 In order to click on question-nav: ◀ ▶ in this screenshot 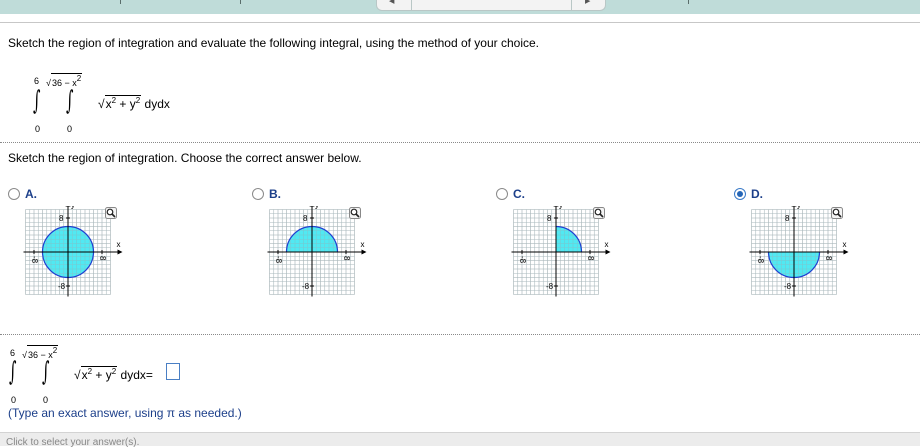, I will do `click(491, 5)`.